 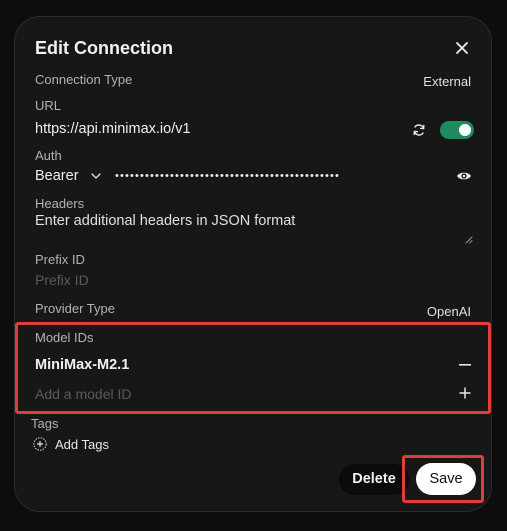 What do you see at coordinates (104, 48) in the screenshot?
I see `dialog-title: Edit Connection` at bounding box center [104, 48].